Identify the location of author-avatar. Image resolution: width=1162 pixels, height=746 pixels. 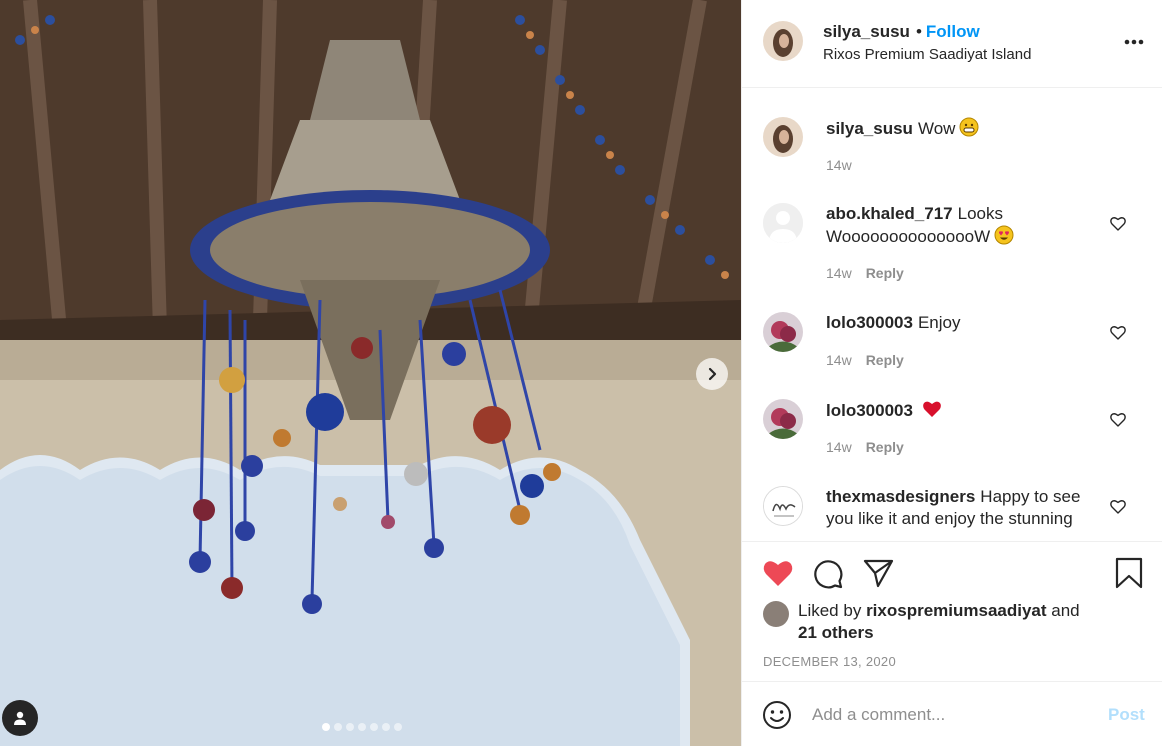
(783, 41).